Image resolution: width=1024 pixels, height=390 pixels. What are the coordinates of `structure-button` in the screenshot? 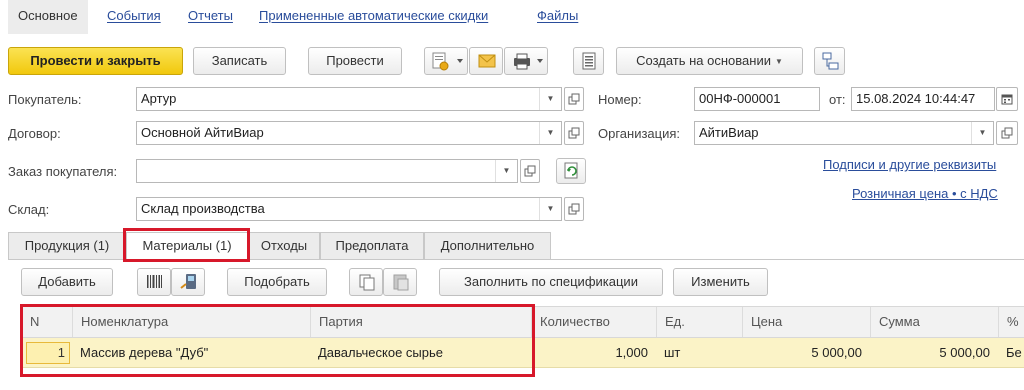 It's located at (588, 61).